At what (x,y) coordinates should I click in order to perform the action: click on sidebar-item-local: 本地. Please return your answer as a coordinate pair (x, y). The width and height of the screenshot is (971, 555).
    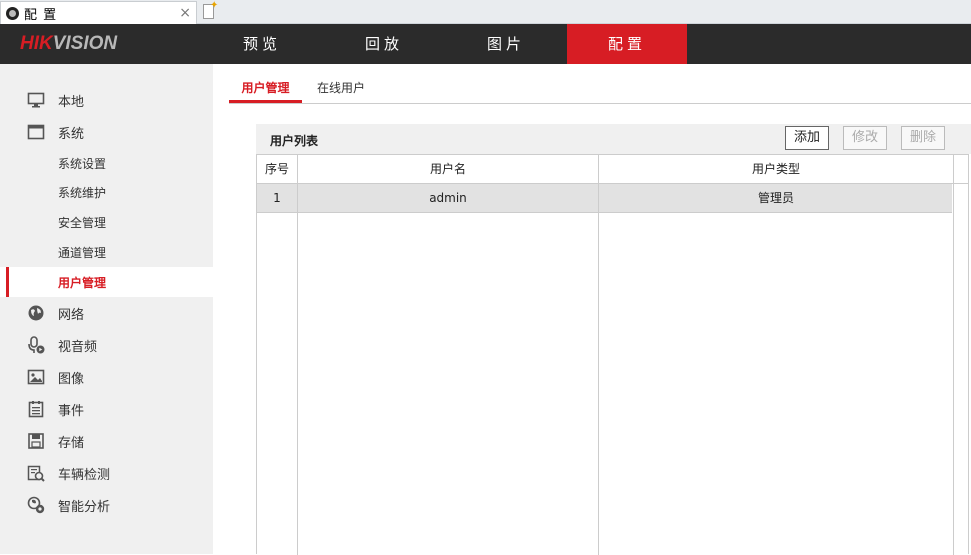
    Looking at the image, I should click on (106, 100).